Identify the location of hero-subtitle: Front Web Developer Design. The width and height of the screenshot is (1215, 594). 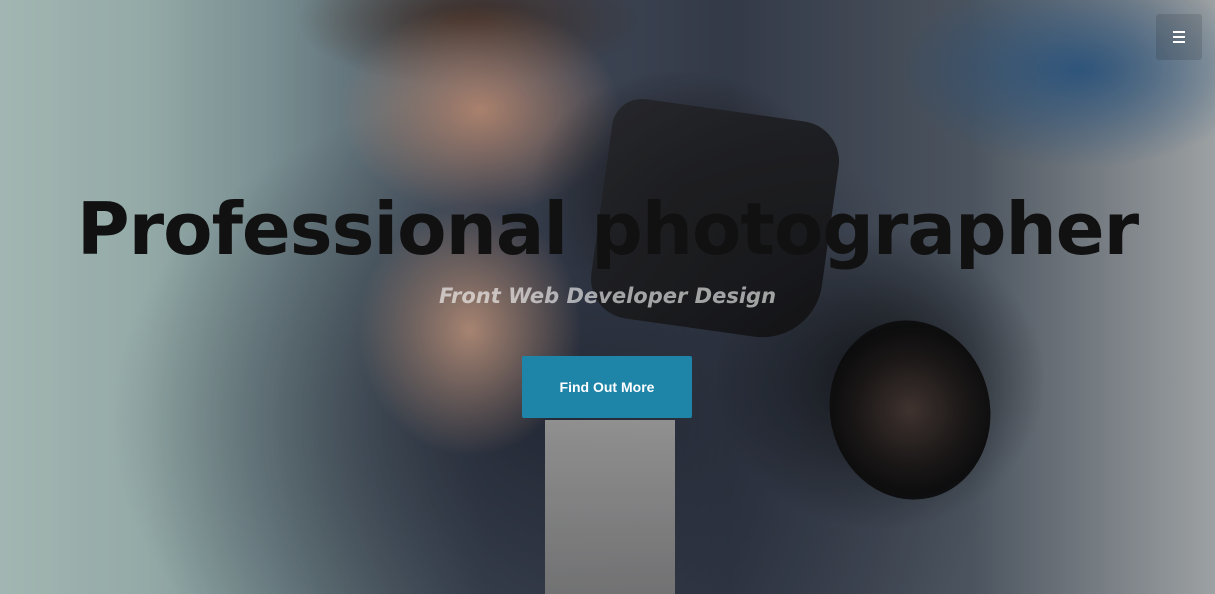
(607, 296).